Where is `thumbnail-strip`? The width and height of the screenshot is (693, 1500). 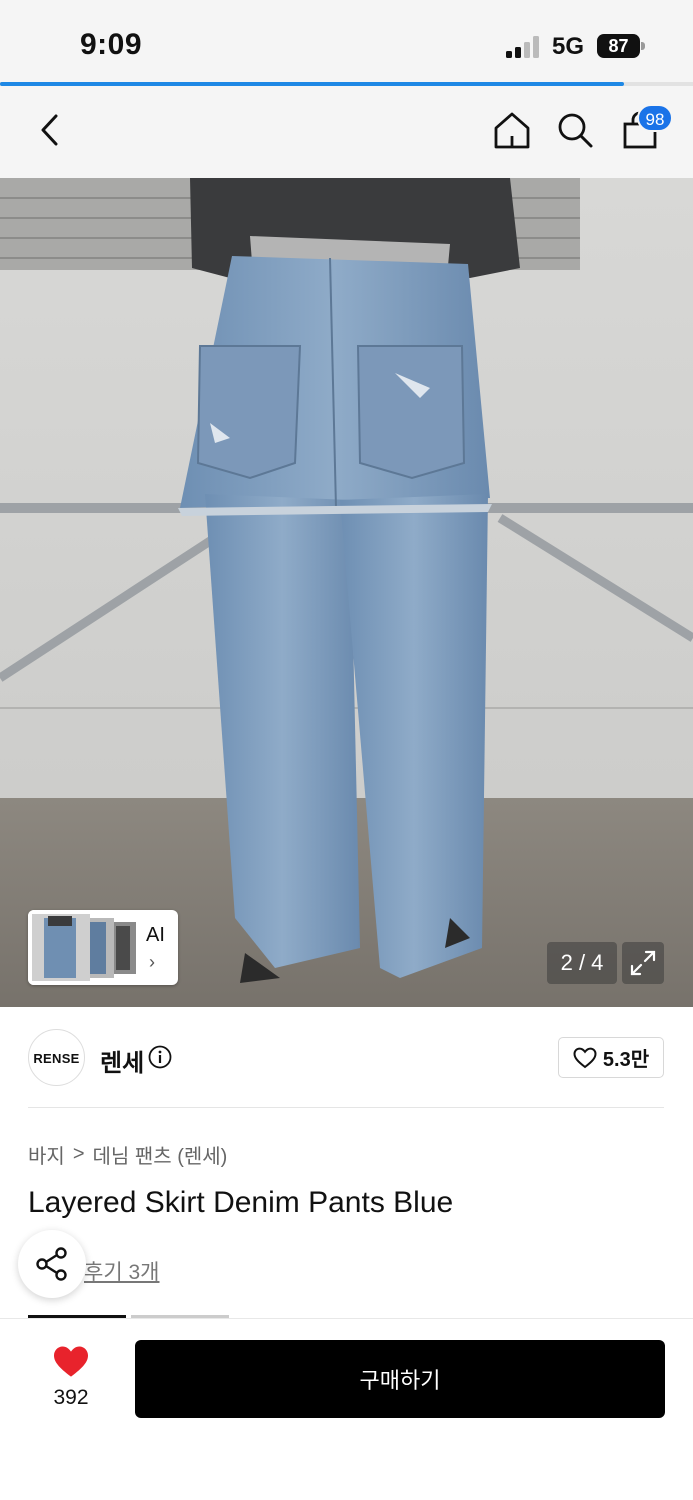 thumbnail-strip is located at coordinates (83, 947).